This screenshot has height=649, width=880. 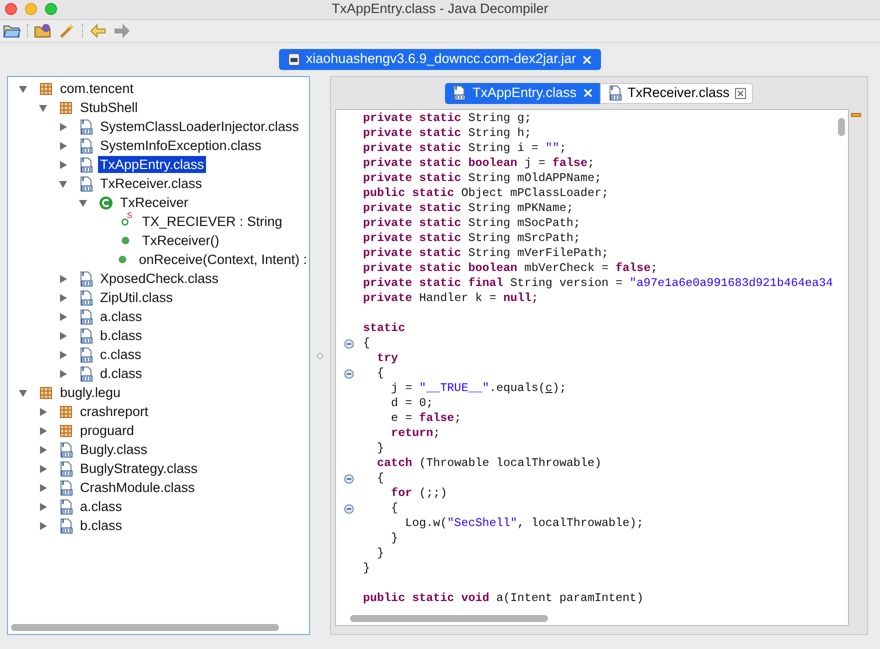 What do you see at coordinates (522, 93) in the screenshot?
I see `editor-tab: TxAppEntry.class` at bounding box center [522, 93].